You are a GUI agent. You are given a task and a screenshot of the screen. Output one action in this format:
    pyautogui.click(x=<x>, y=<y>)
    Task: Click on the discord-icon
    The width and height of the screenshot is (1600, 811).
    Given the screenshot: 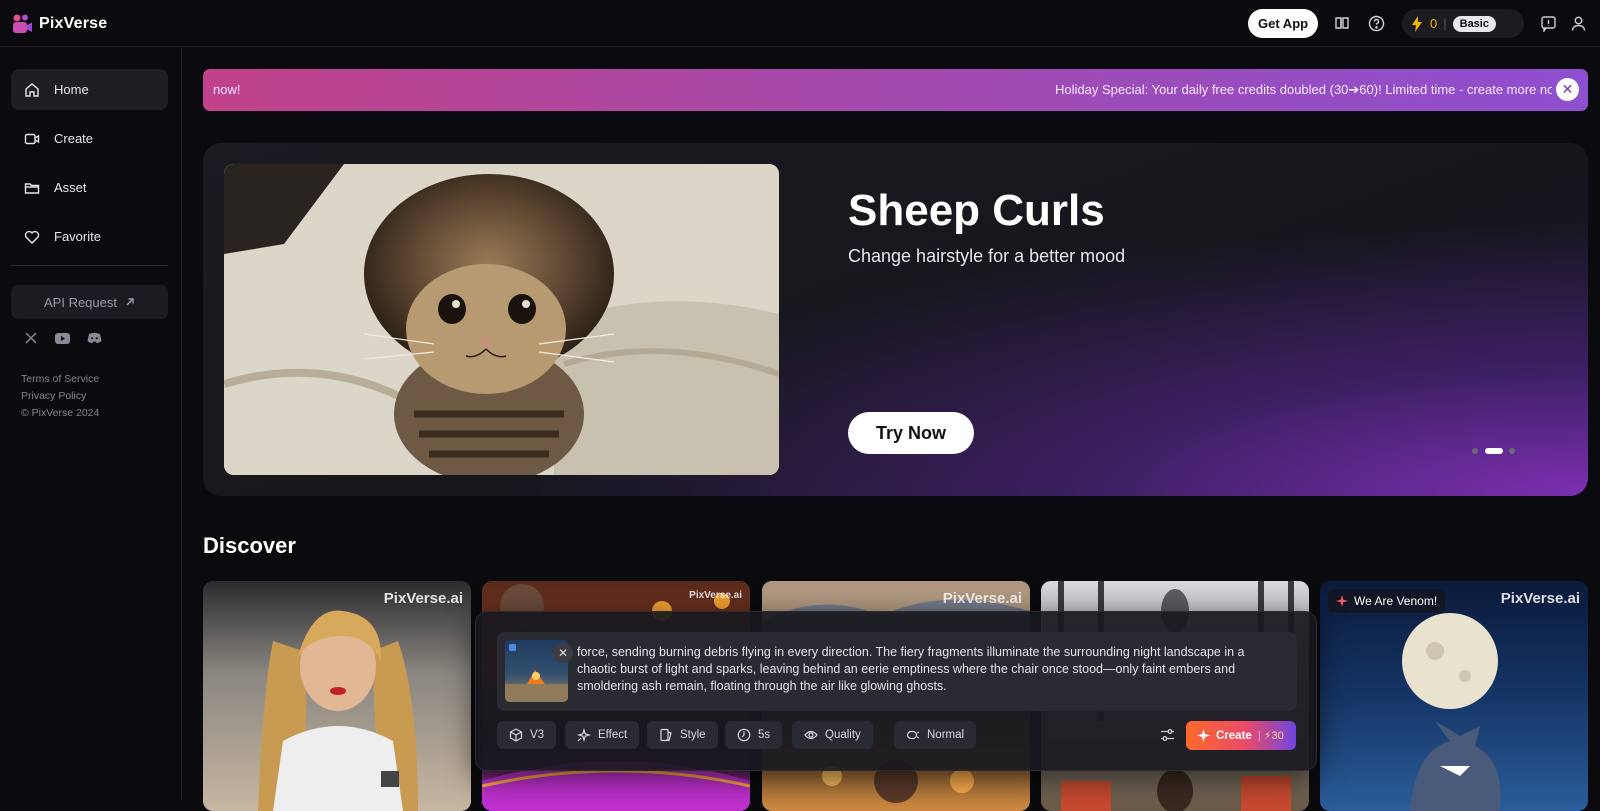 What is the action you would take?
    pyautogui.click(x=94, y=338)
    